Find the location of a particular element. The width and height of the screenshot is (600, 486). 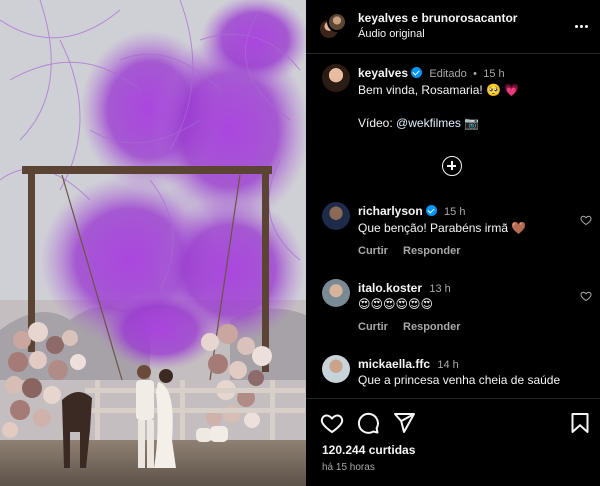

author-link: brunorosacantor is located at coordinates (469, 18).